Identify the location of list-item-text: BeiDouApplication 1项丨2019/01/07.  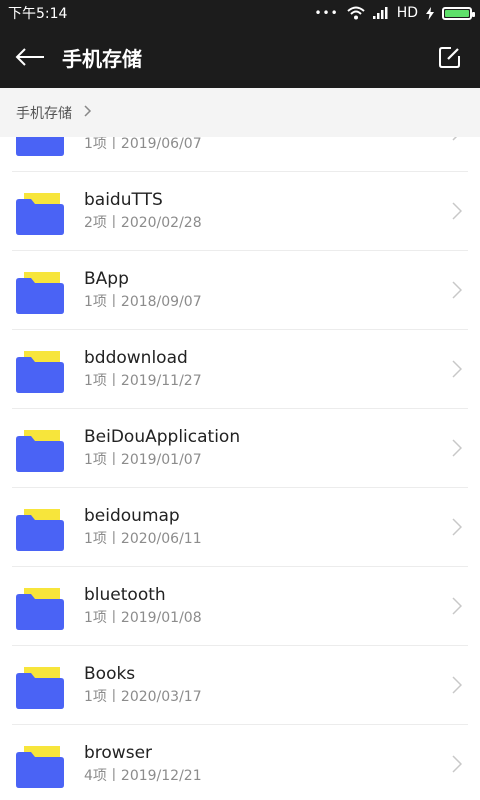
(162, 447).